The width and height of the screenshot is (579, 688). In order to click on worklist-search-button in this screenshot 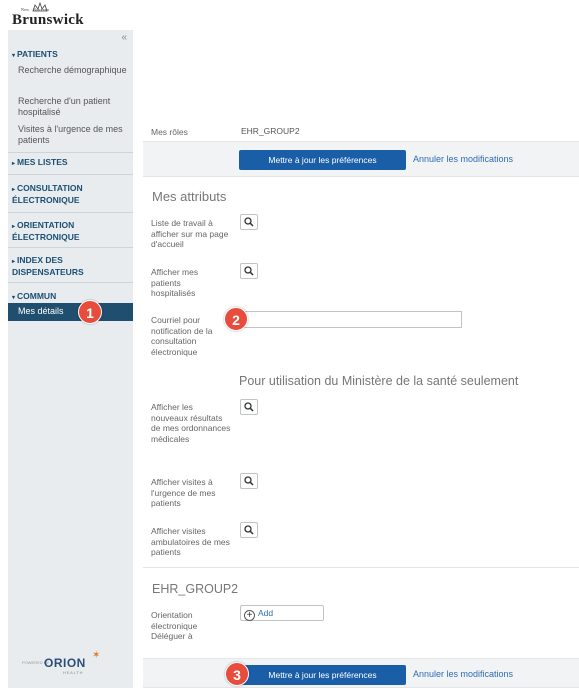, I will do `click(249, 222)`.